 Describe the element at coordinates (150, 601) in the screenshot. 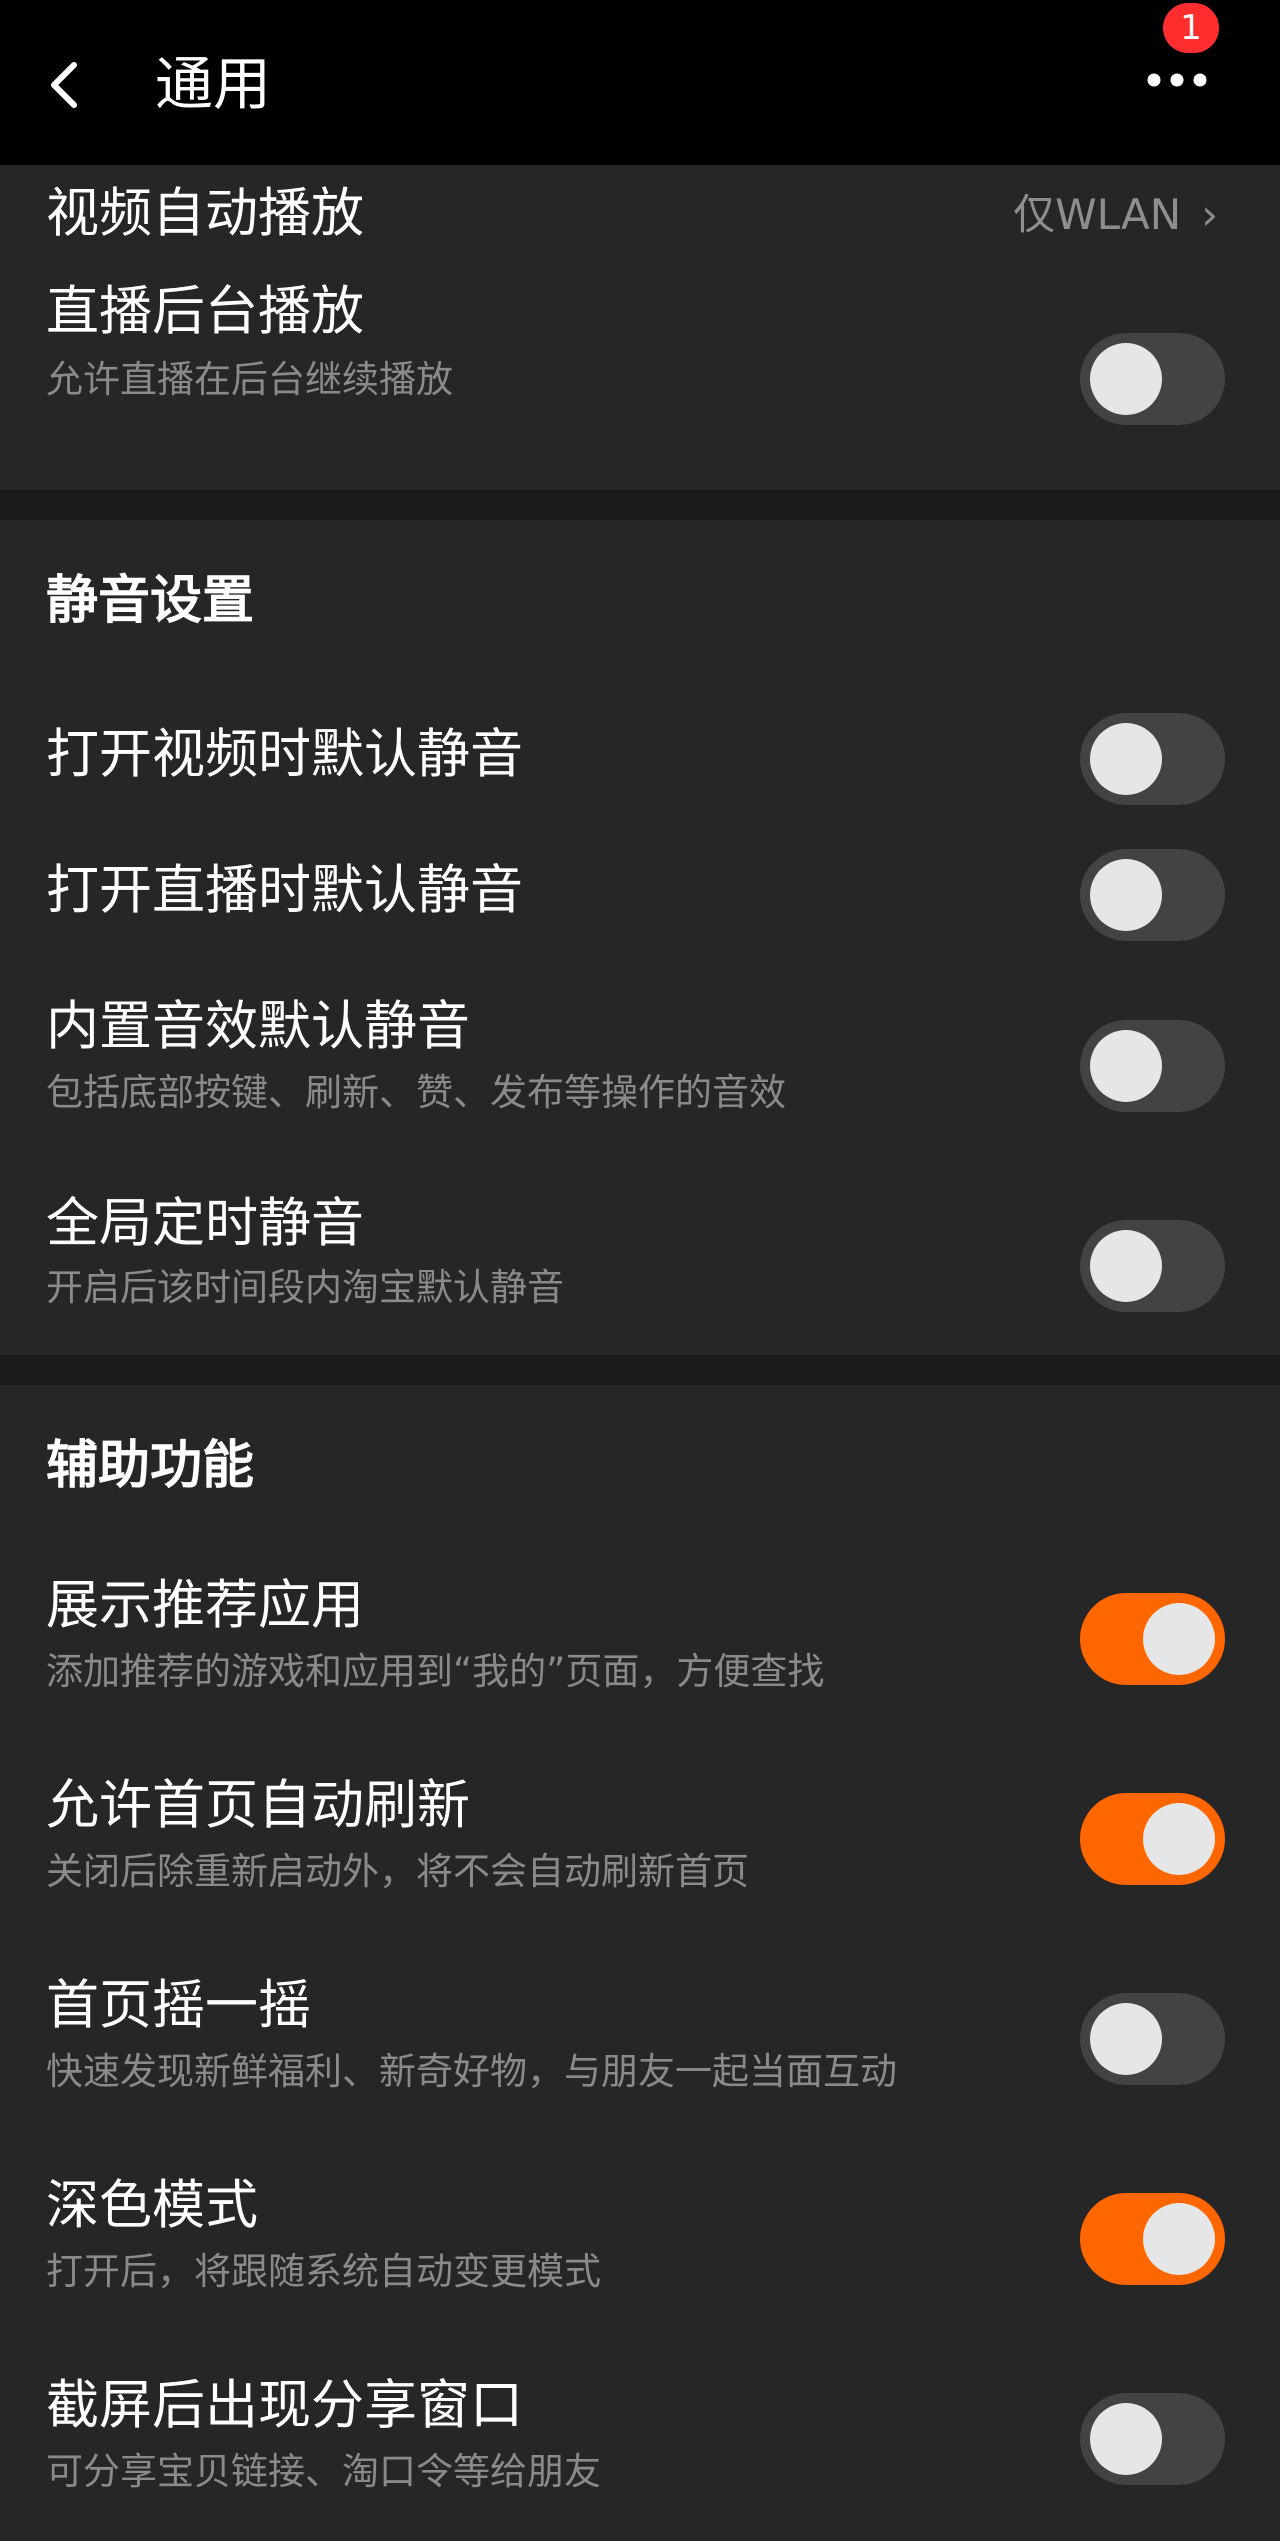

I see `mute-section-title: 静音设置` at that location.